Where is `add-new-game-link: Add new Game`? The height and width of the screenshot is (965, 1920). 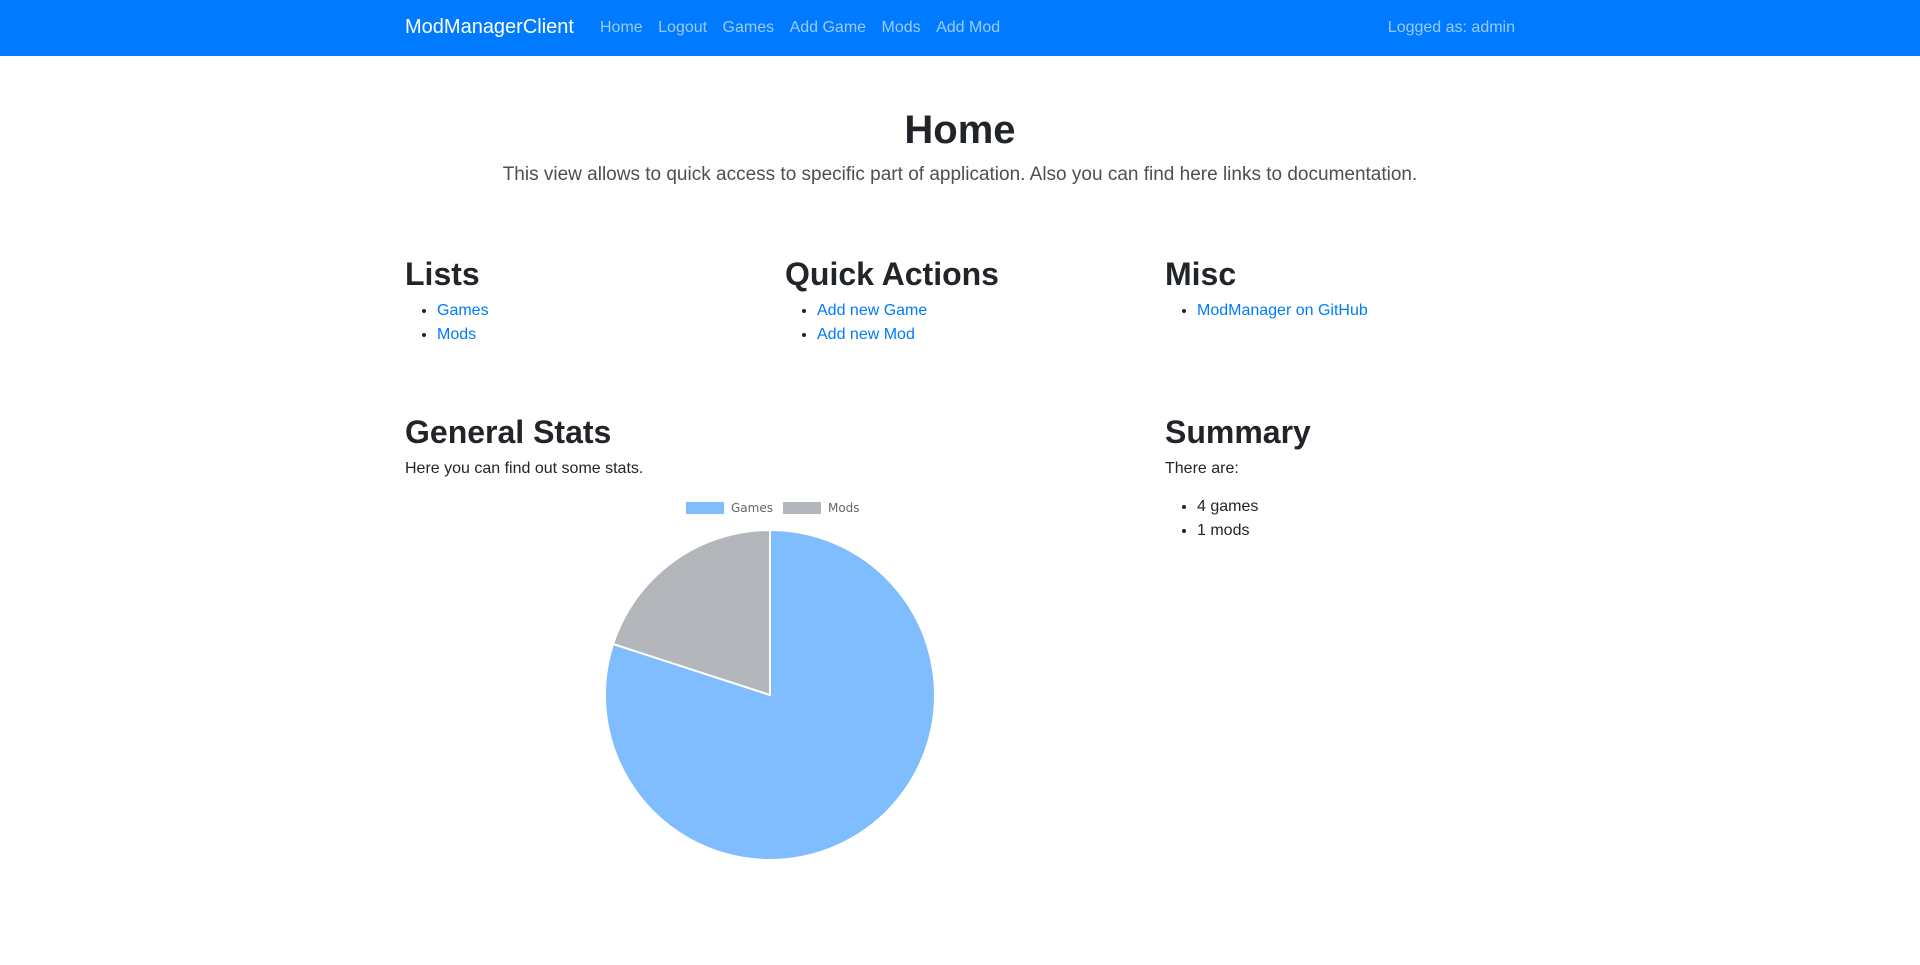 add-new-game-link: Add new Game is located at coordinates (872, 310).